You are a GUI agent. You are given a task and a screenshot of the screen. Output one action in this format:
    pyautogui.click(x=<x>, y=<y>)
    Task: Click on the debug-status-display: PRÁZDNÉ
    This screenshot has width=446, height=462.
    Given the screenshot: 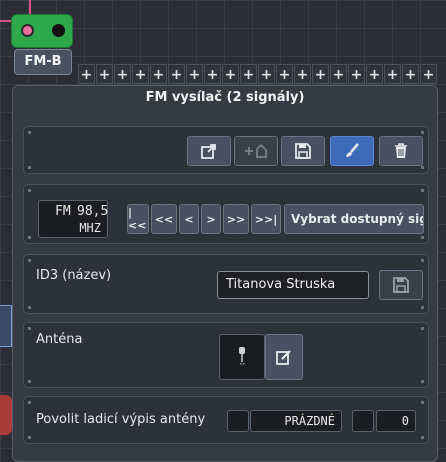 What is the action you would take?
    pyautogui.click(x=296, y=421)
    